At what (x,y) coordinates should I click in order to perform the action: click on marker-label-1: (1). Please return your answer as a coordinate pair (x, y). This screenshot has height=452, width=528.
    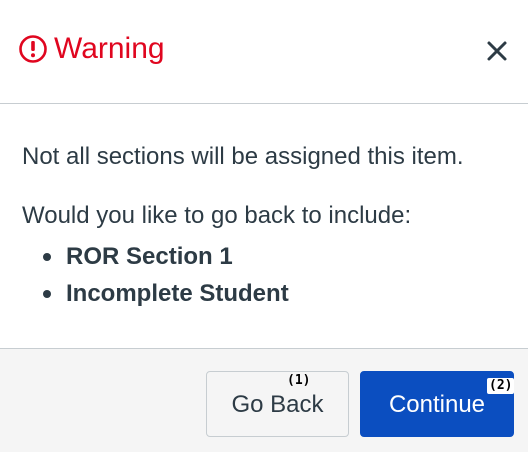
    Looking at the image, I should click on (299, 380).